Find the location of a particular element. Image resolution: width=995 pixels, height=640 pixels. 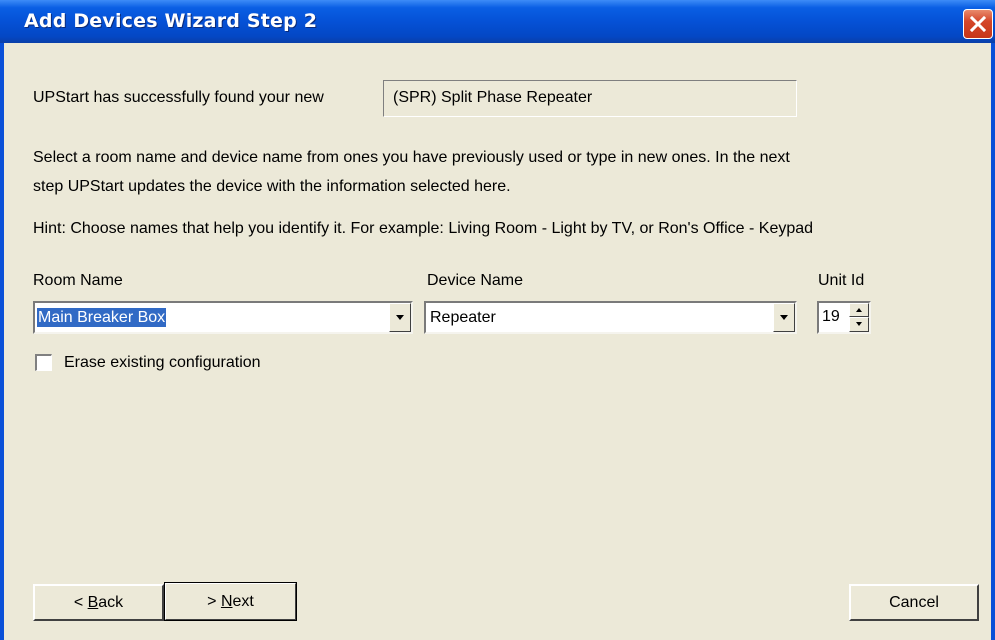

device-name-label: Device Name is located at coordinates (475, 280).